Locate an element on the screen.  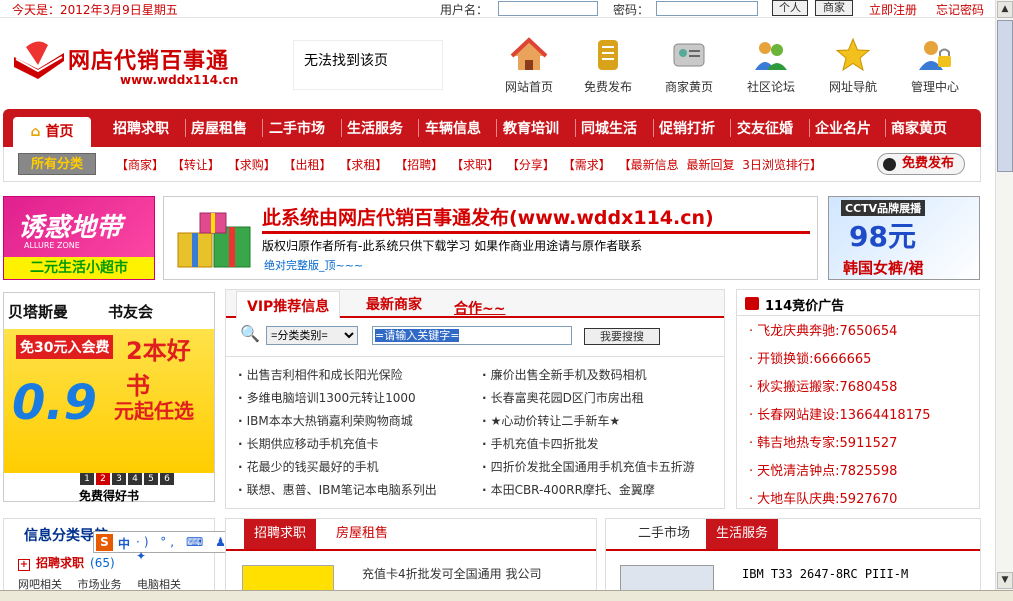
banner-allure-zone: 诱惑地带 ALLURE ZONE 二元生活小超市 is located at coordinates (79, 238).